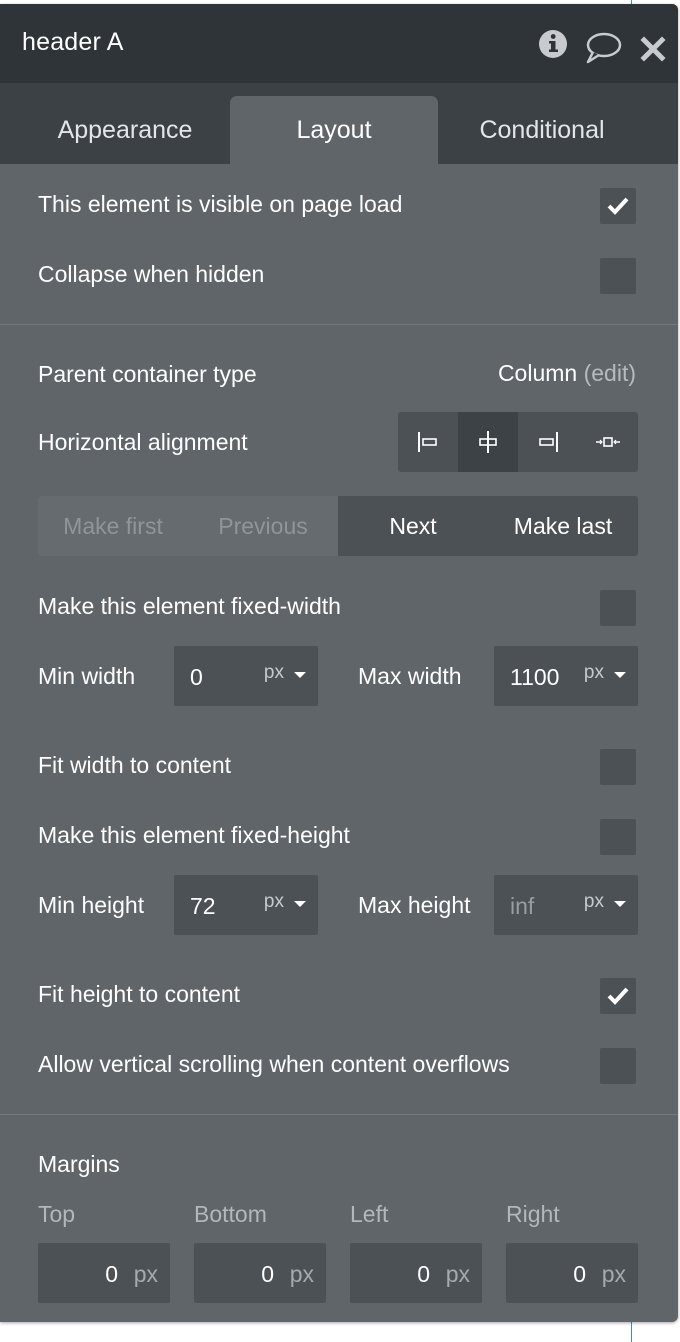 The width and height of the screenshot is (680, 1342). I want to click on max-width-value: 1100, so click(535, 677).